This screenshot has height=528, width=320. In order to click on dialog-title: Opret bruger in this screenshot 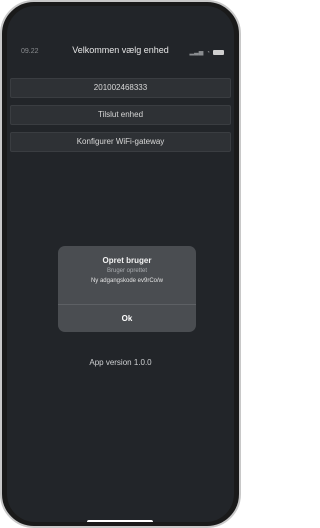, I will do `click(127, 260)`.